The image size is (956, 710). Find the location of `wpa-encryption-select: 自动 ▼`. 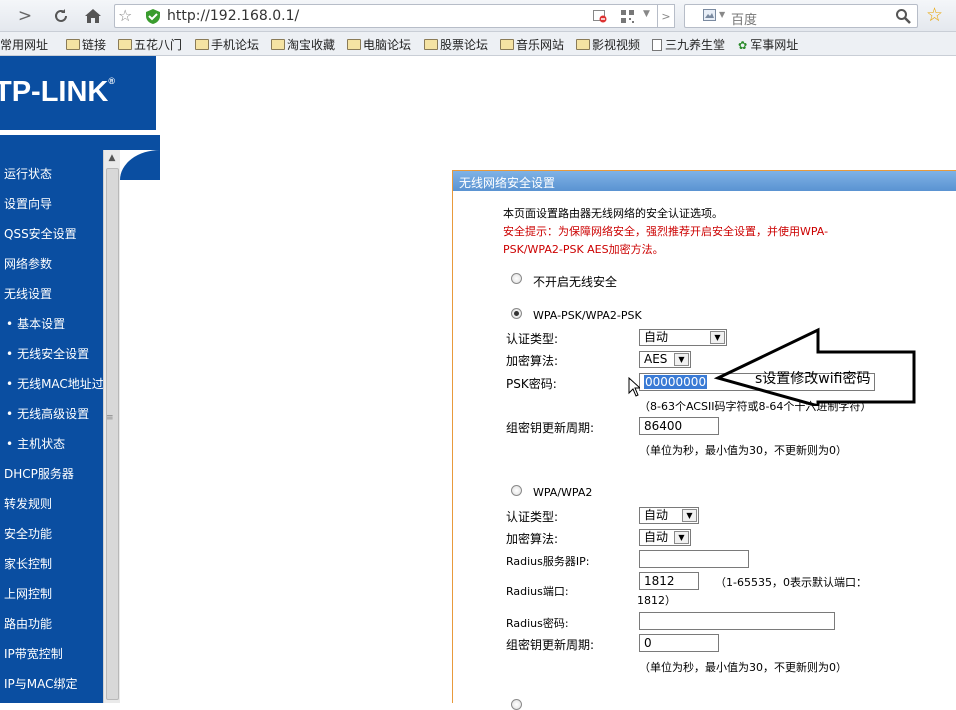

wpa-encryption-select: 自动 ▼ is located at coordinates (665, 537).